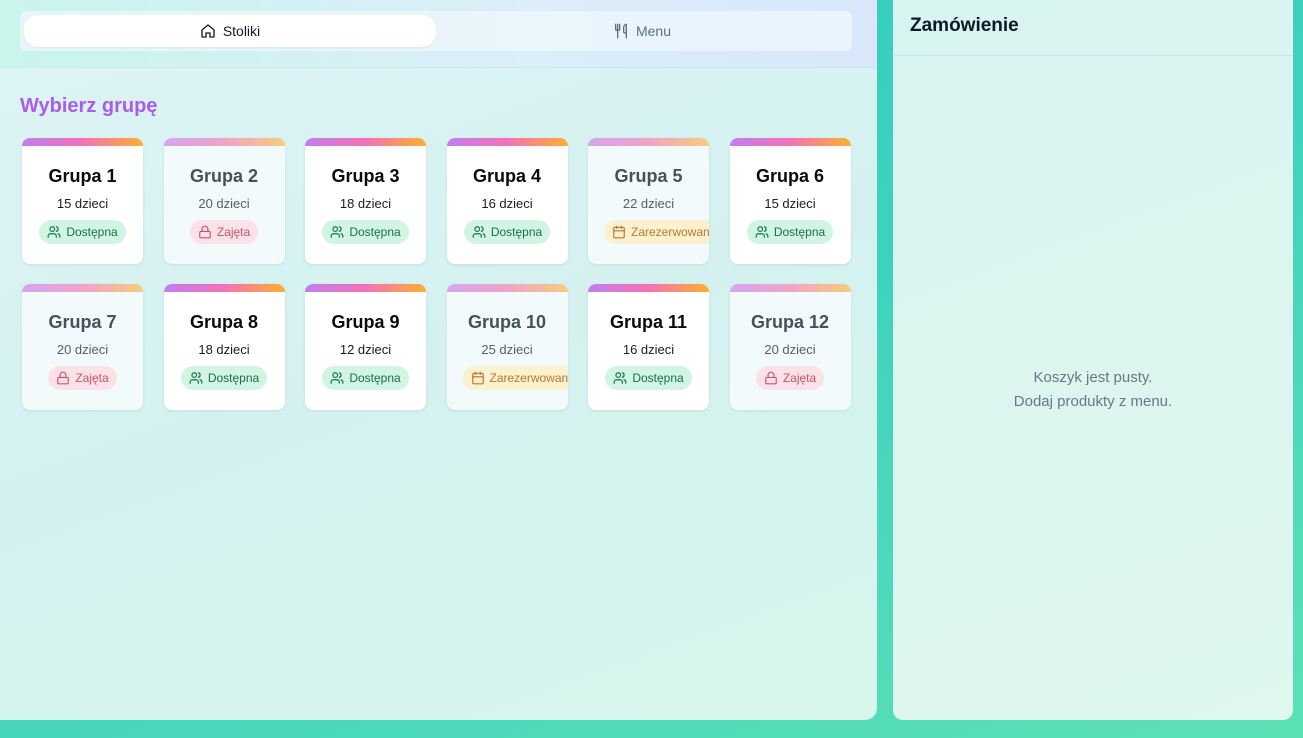 The height and width of the screenshot is (738, 1303). I want to click on order-header: Zamówienie, so click(1093, 28).